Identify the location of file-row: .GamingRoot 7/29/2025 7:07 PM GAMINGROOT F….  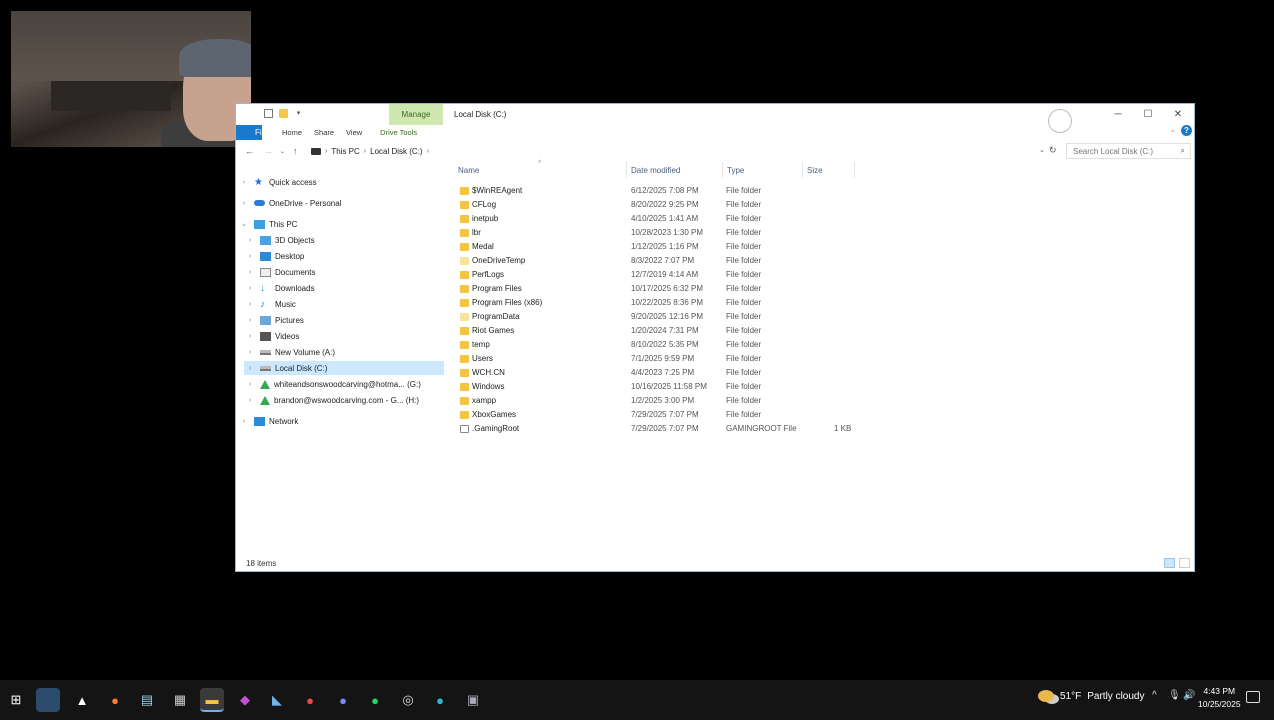
(656, 429).